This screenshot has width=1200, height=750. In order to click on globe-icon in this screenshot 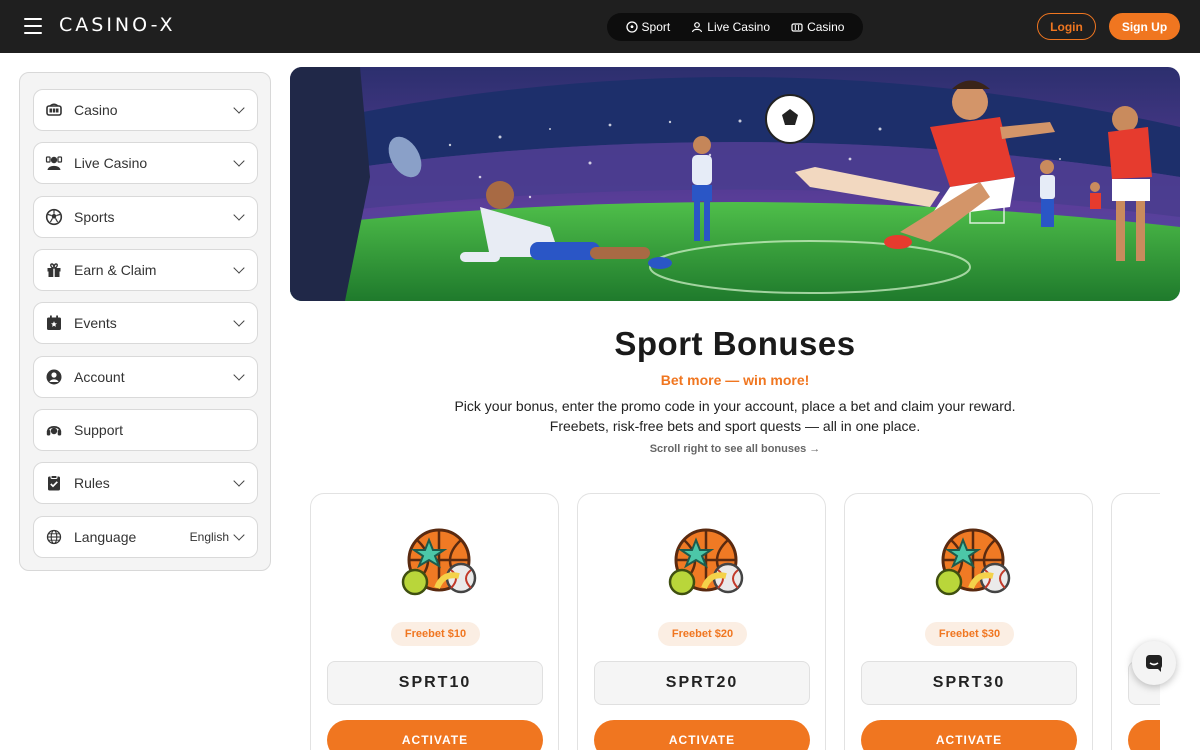, I will do `click(54, 537)`.